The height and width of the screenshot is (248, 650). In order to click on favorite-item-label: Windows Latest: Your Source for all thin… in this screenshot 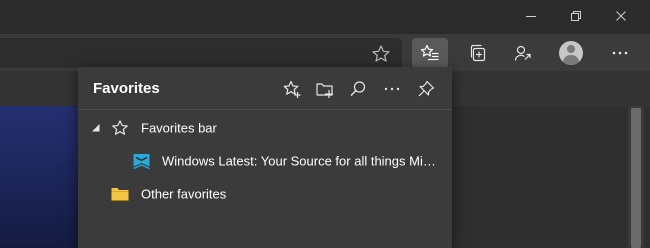, I will do `click(301, 161)`.